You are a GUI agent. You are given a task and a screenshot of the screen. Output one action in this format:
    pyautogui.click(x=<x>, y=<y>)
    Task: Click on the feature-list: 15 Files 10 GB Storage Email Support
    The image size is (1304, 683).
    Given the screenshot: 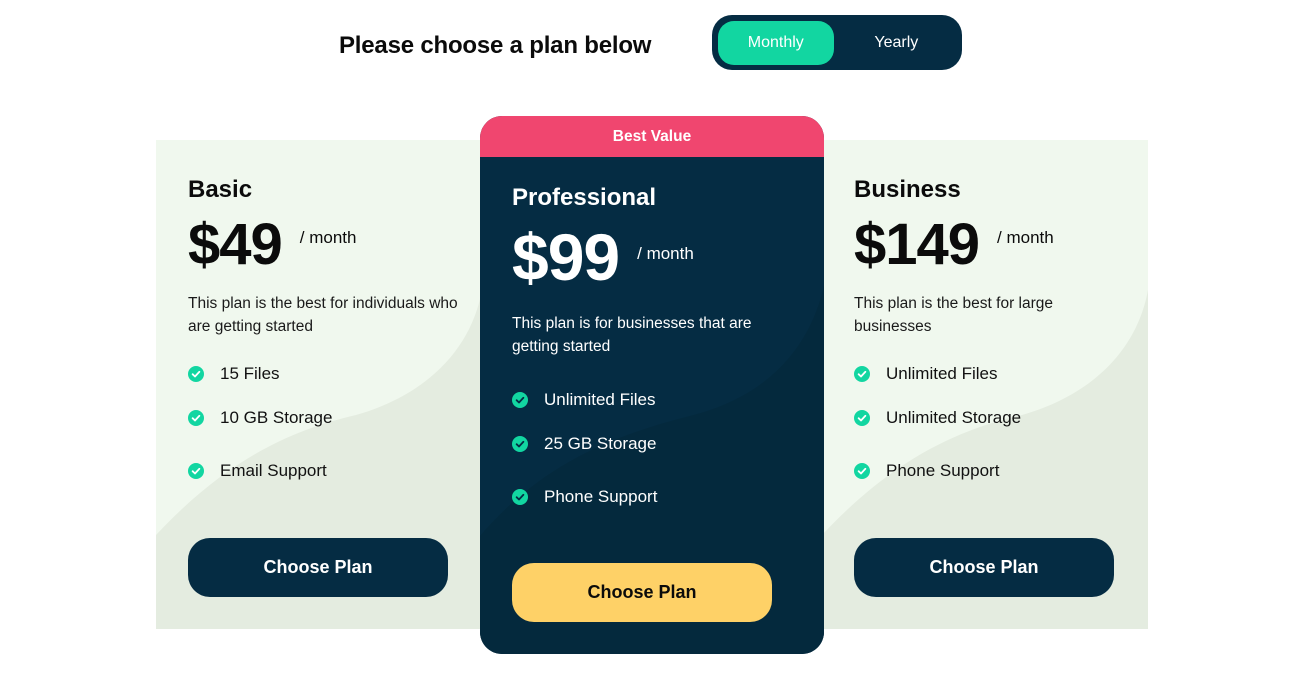 What is the action you would take?
    pyautogui.click(x=335, y=427)
    